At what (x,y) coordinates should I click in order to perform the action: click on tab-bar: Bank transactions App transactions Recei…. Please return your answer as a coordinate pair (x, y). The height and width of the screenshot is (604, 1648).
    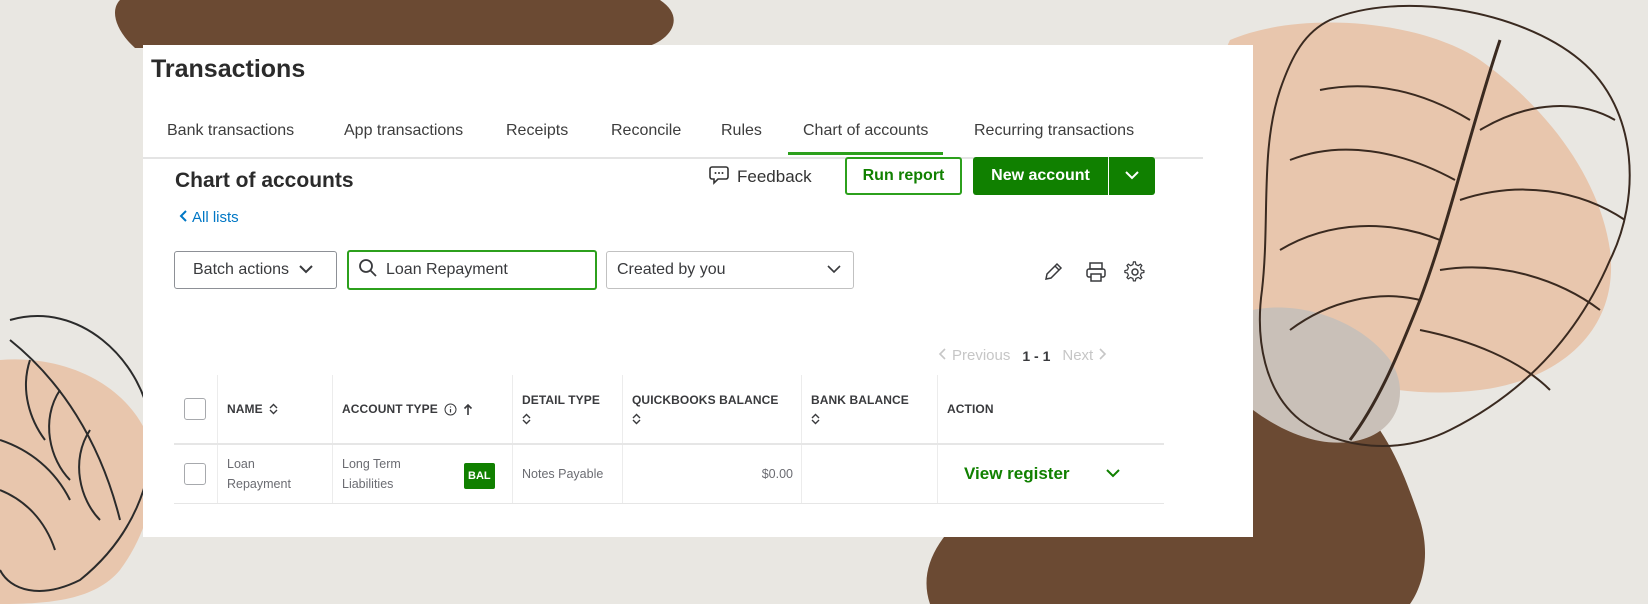
    Looking at the image, I should click on (673, 136).